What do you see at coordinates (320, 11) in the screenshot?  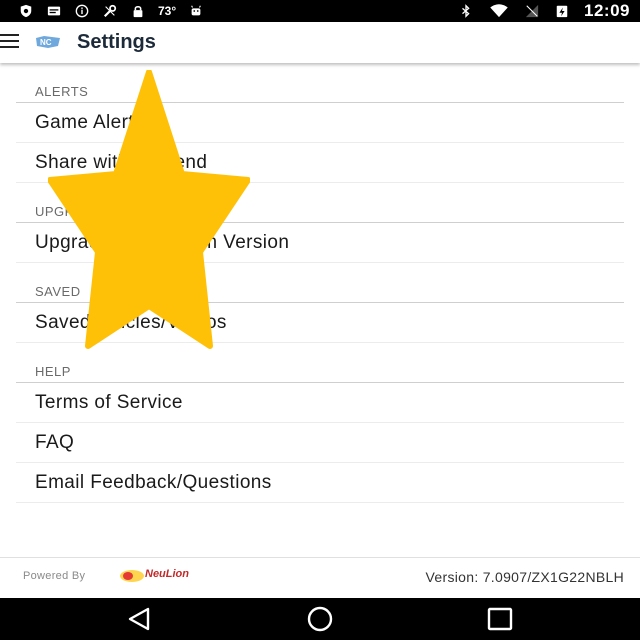 I see `status-bar: 73° 12:09` at bounding box center [320, 11].